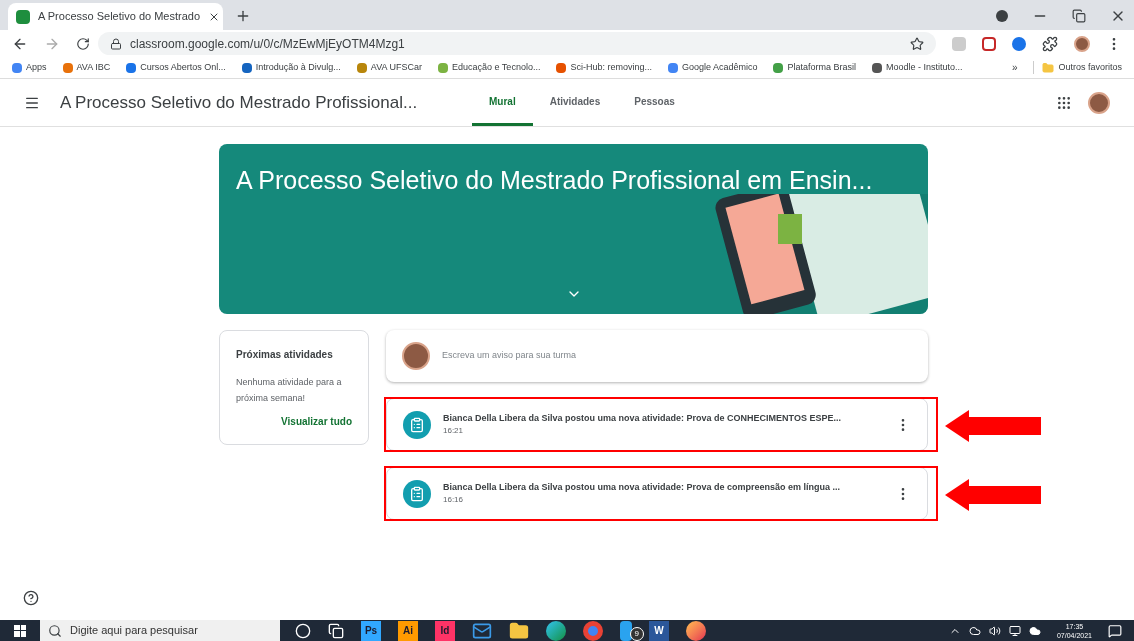  Describe the element at coordinates (1014, 67) in the screenshot. I see `more-bookmarks-button: »` at that location.